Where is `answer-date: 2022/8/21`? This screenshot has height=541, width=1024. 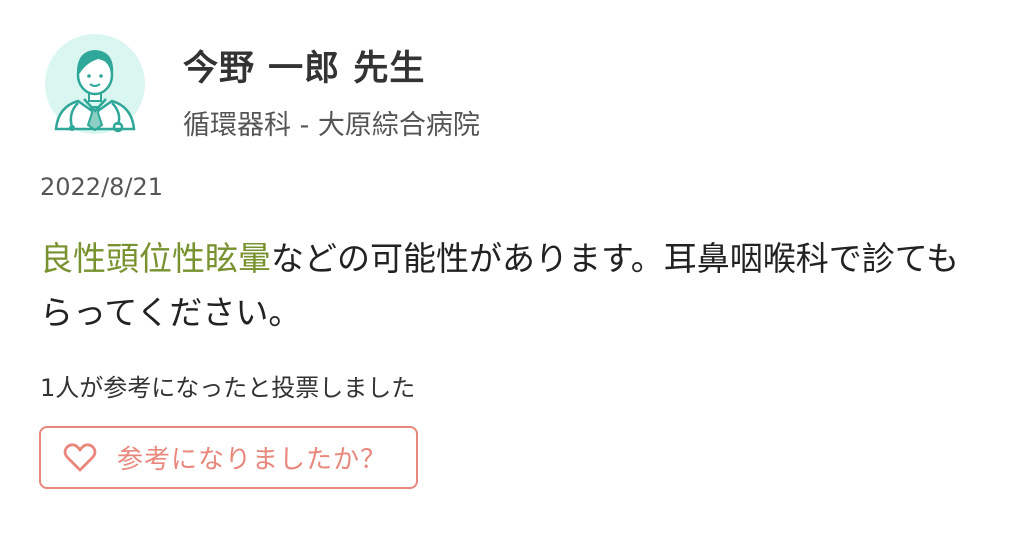 answer-date: 2022/8/21 is located at coordinates (102, 187).